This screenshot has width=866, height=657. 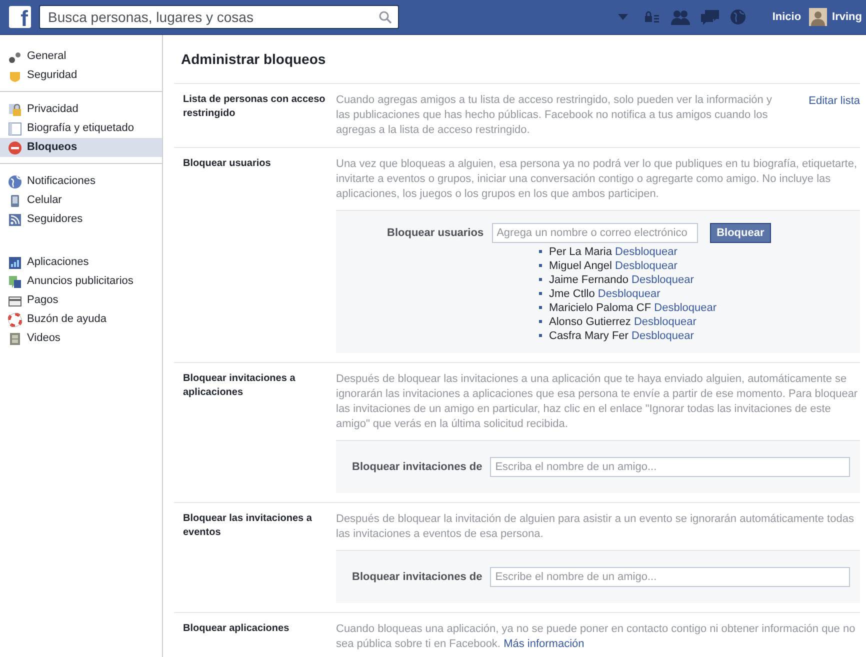 What do you see at coordinates (20, 17) in the screenshot?
I see `logo: f` at bounding box center [20, 17].